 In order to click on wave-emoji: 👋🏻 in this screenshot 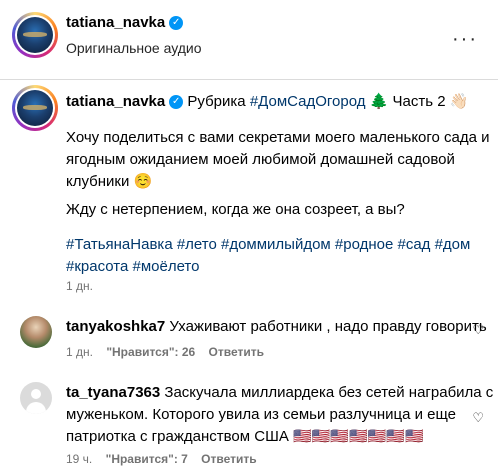, I will do `click(459, 101)`.